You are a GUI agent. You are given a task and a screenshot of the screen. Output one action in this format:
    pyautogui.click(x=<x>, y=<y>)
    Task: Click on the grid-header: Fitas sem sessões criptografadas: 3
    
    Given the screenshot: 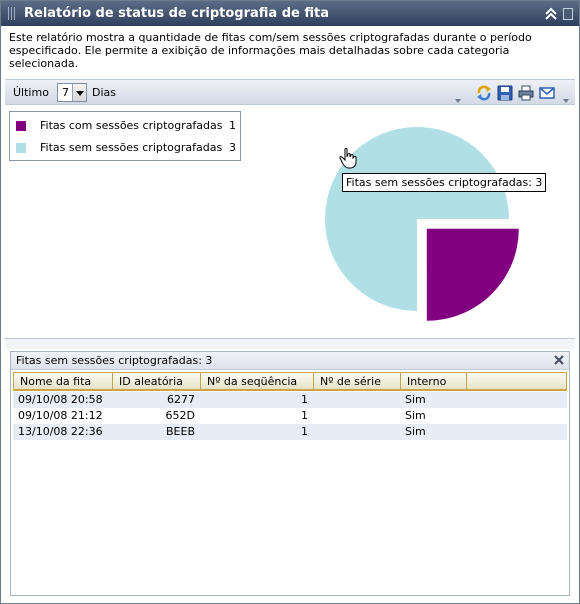 What is the action you would take?
    pyautogui.click(x=290, y=361)
    